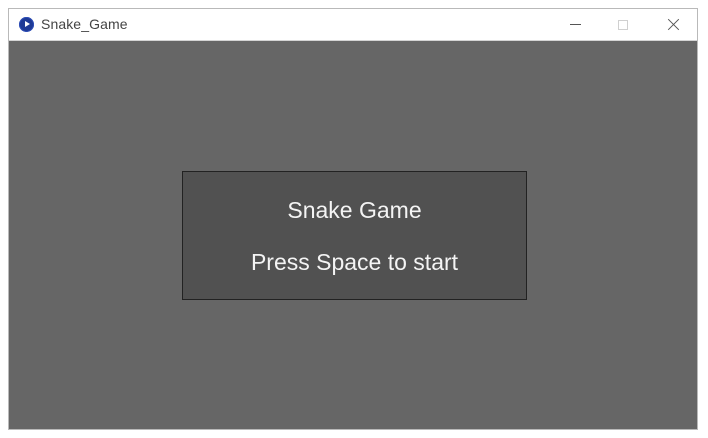 This screenshot has width=708, height=438. I want to click on minimize-button, so click(575, 24).